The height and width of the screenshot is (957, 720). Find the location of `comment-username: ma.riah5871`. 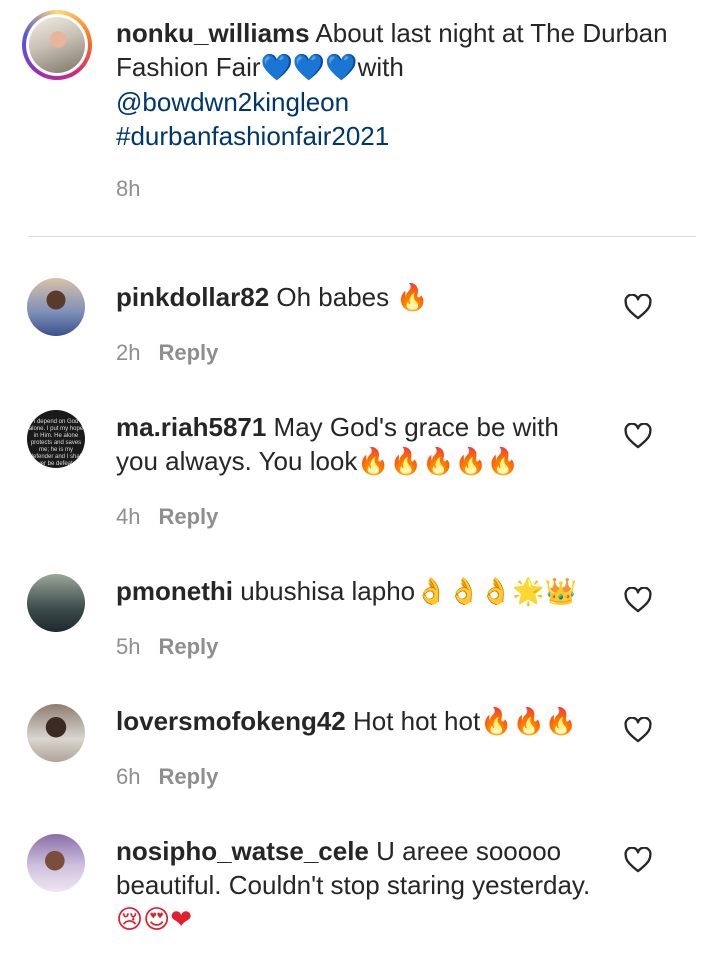

comment-username: ma.riah5871 is located at coordinates (191, 427).